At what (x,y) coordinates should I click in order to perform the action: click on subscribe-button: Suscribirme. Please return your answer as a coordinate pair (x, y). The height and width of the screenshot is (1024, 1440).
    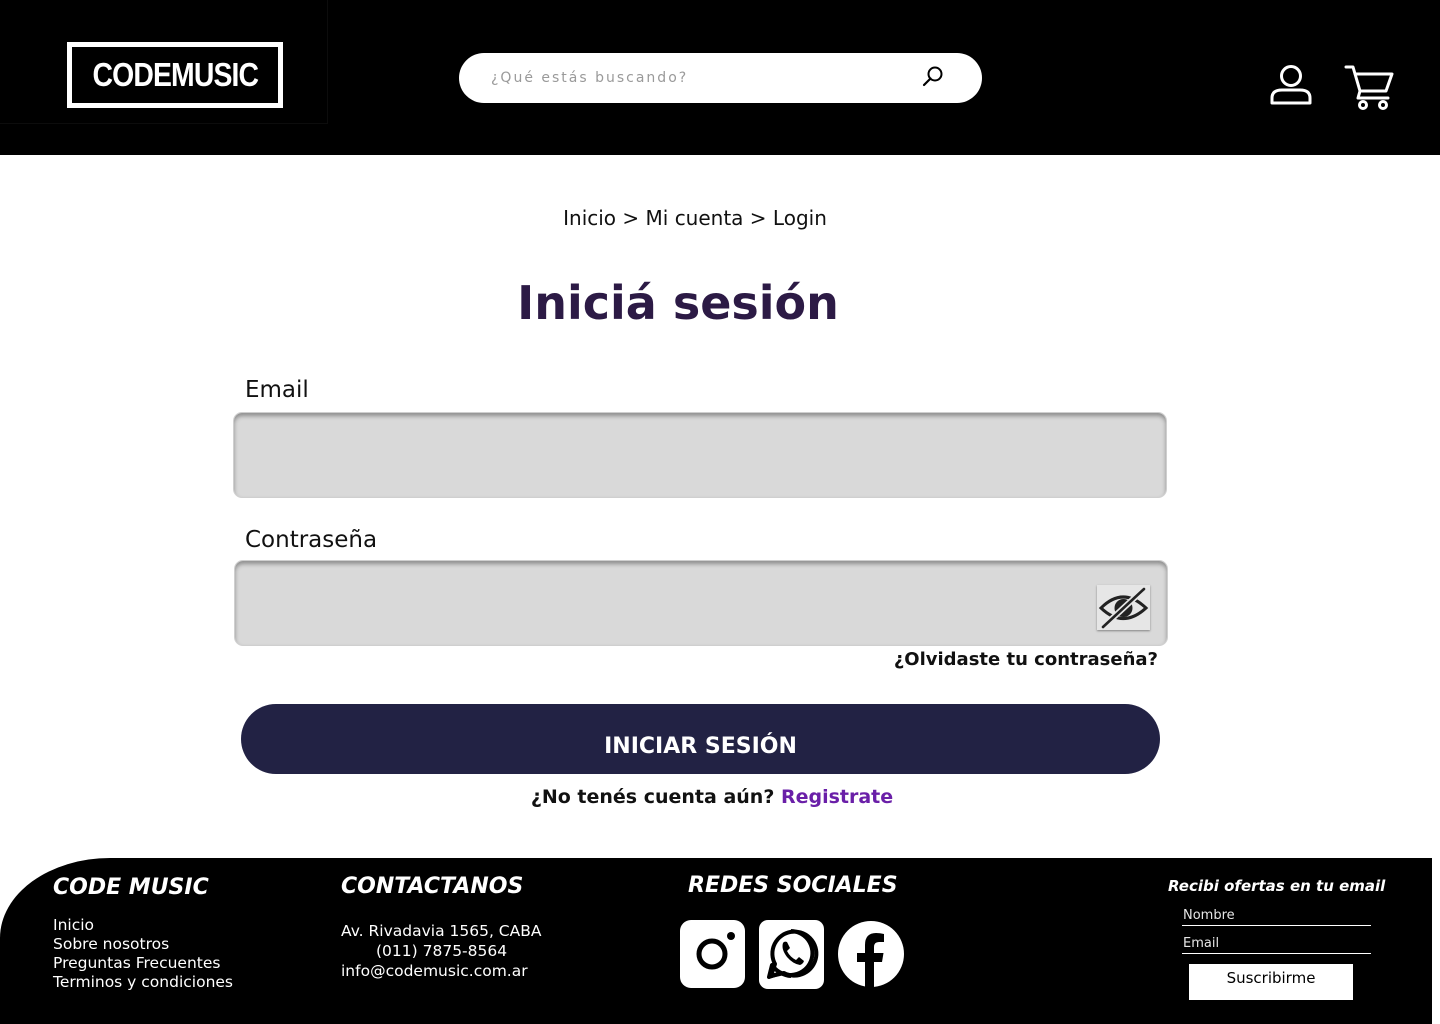
    Looking at the image, I should click on (1271, 982).